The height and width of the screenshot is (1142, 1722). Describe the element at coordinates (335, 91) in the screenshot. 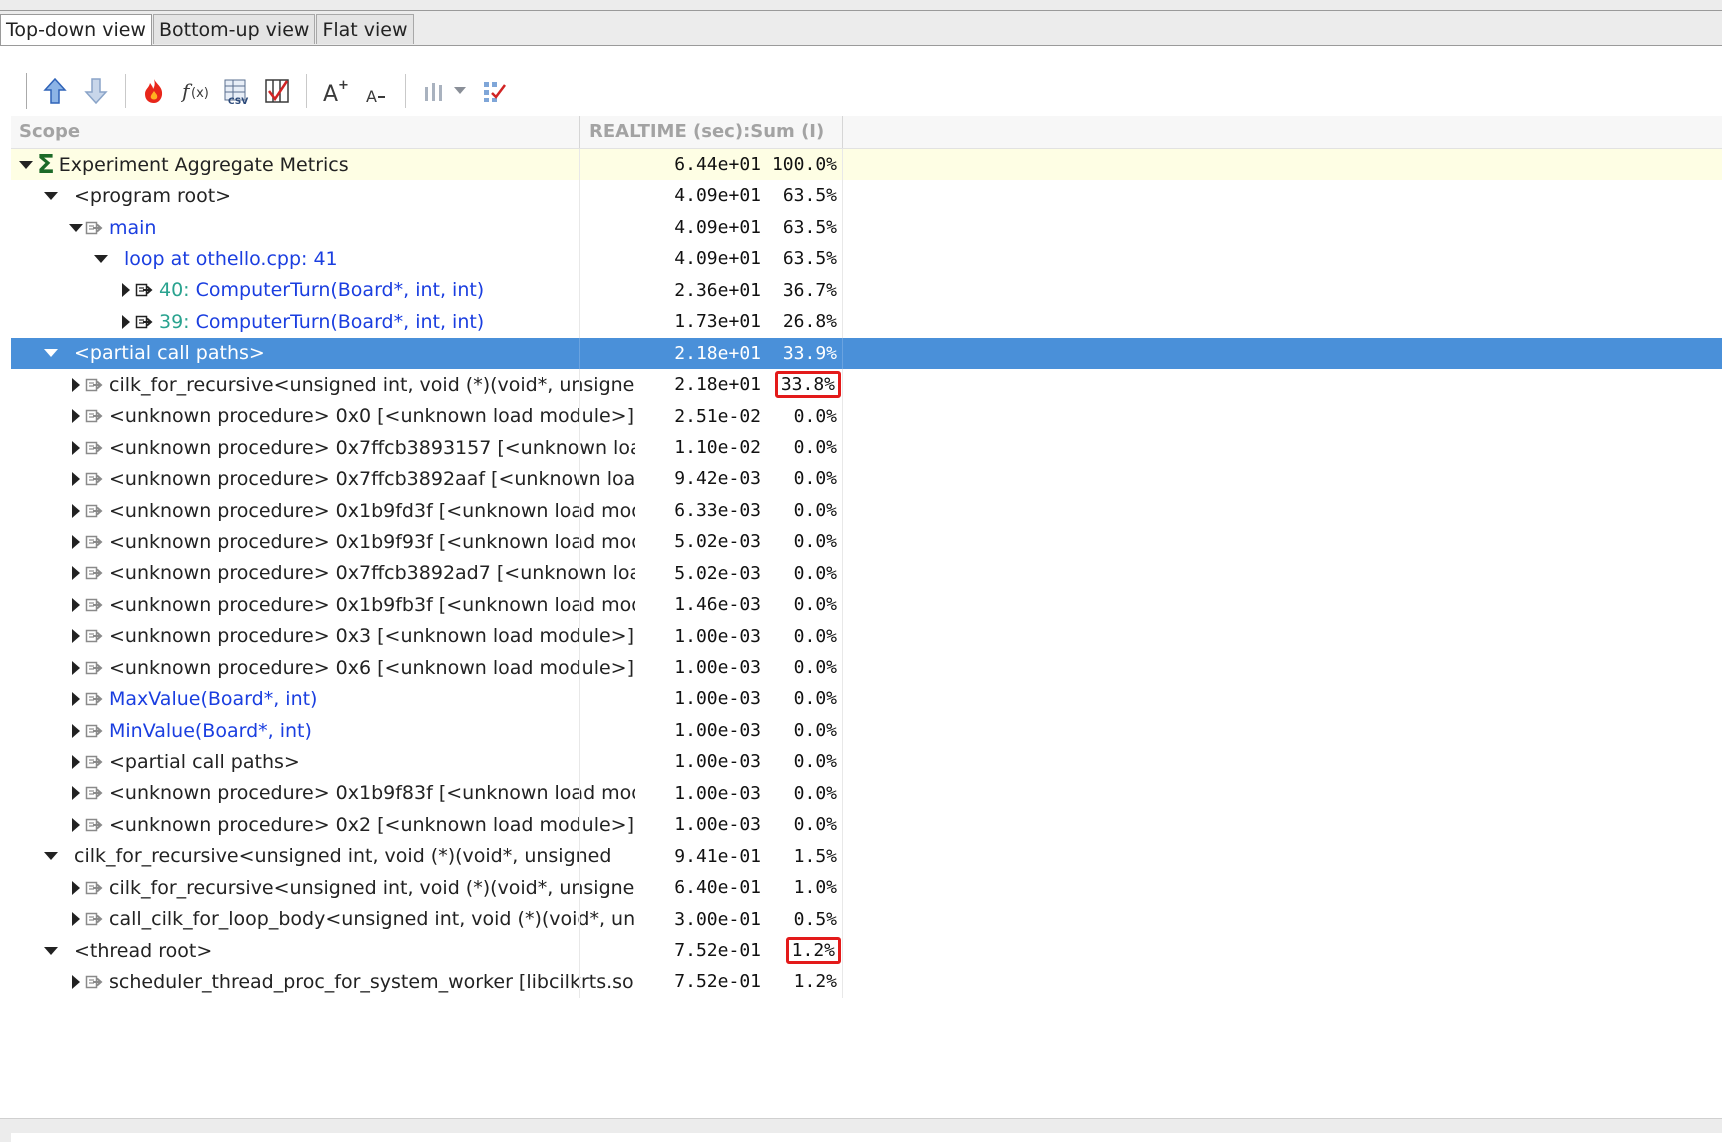

I see `font-increase-button: A +` at that location.